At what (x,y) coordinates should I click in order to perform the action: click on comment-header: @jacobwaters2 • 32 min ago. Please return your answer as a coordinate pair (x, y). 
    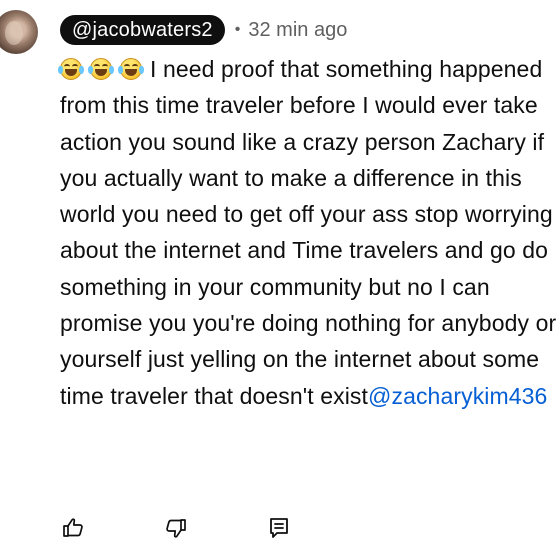
    Looking at the image, I should click on (203, 30).